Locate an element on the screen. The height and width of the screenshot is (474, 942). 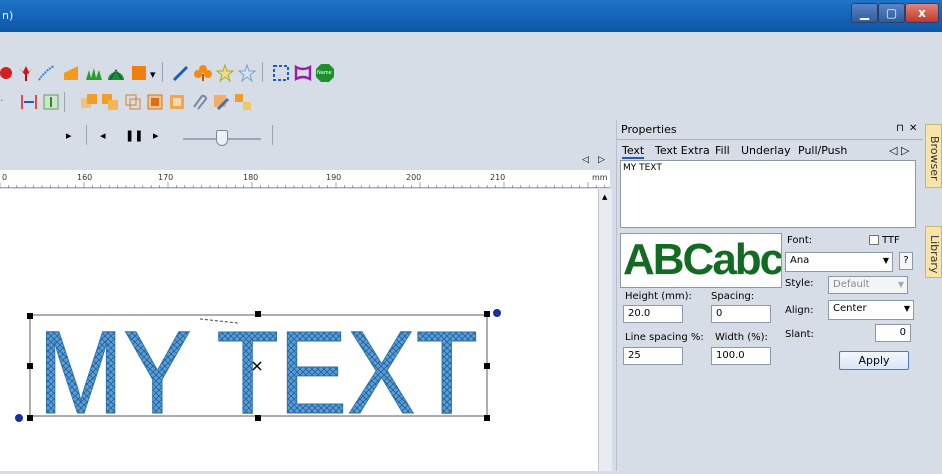
window-title: n) is located at coordinates (8, 15).